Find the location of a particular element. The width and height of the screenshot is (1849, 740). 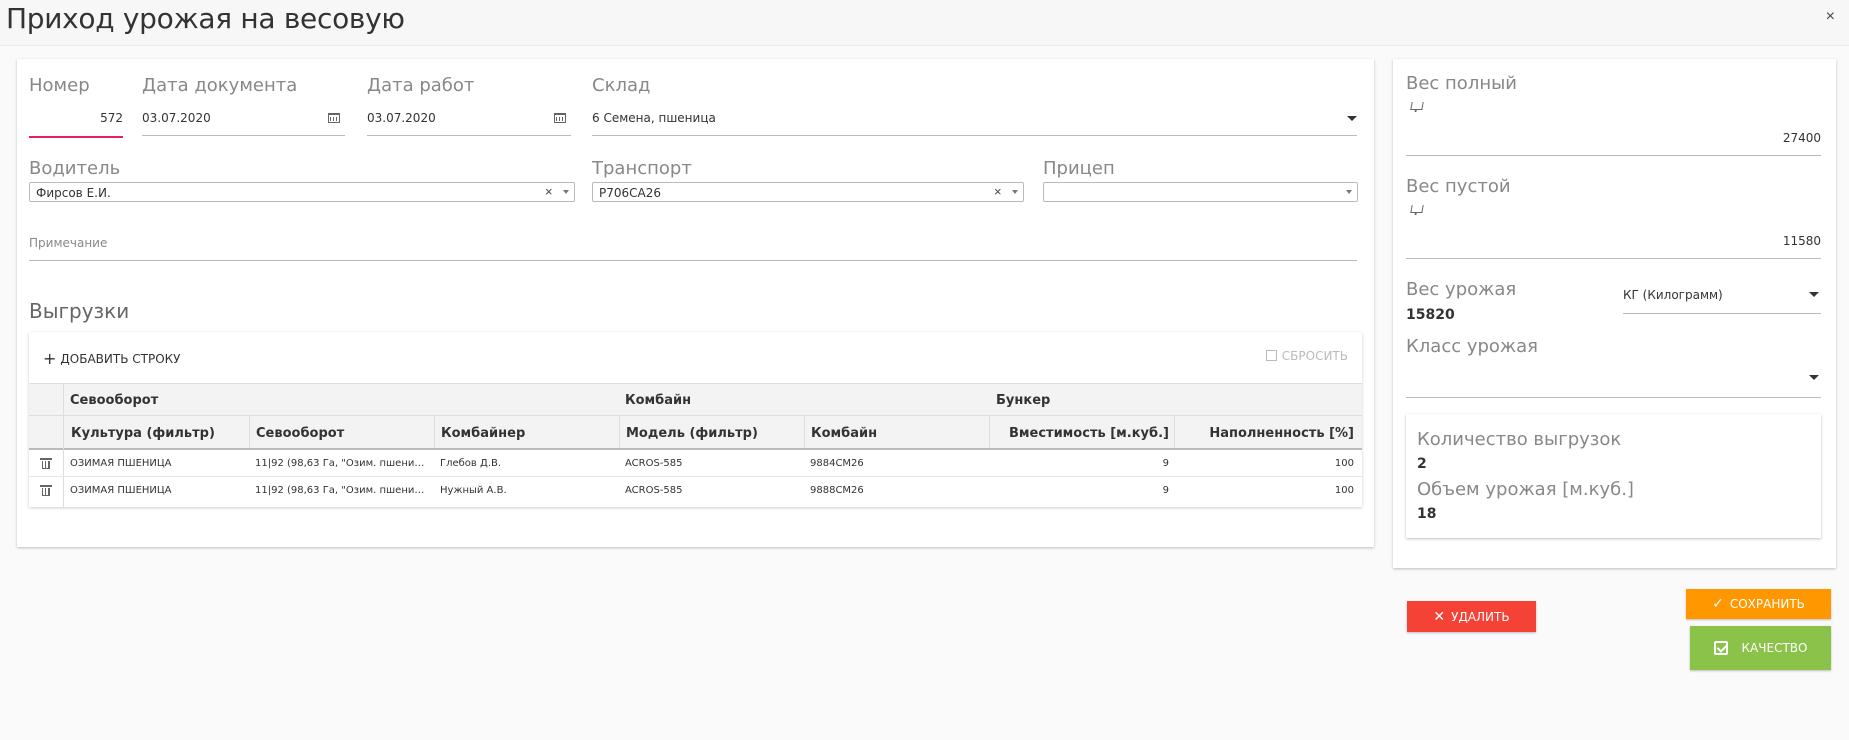

work-date-label: Дата работ is located at coordinates (421, 85).